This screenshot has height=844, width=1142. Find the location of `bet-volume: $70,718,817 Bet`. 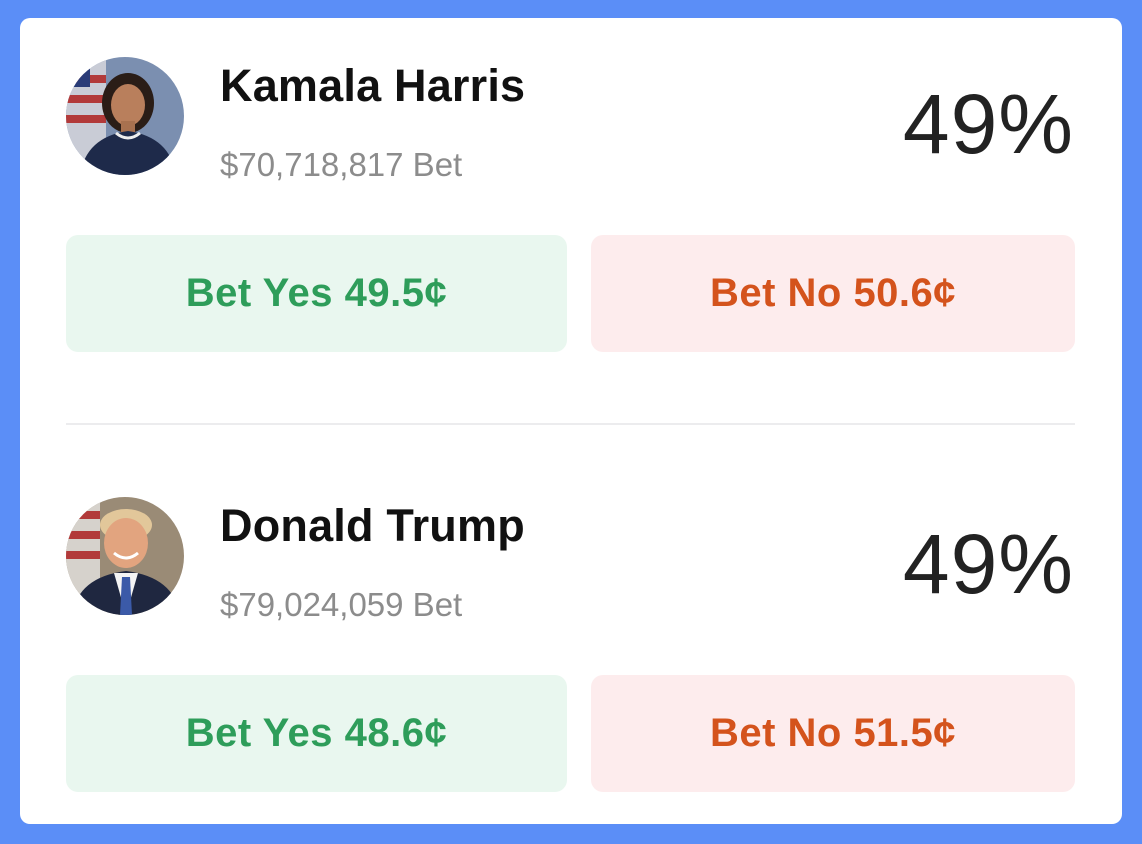

bet-volume: $70,718,817 Bet is located at coordinates (341, 164).